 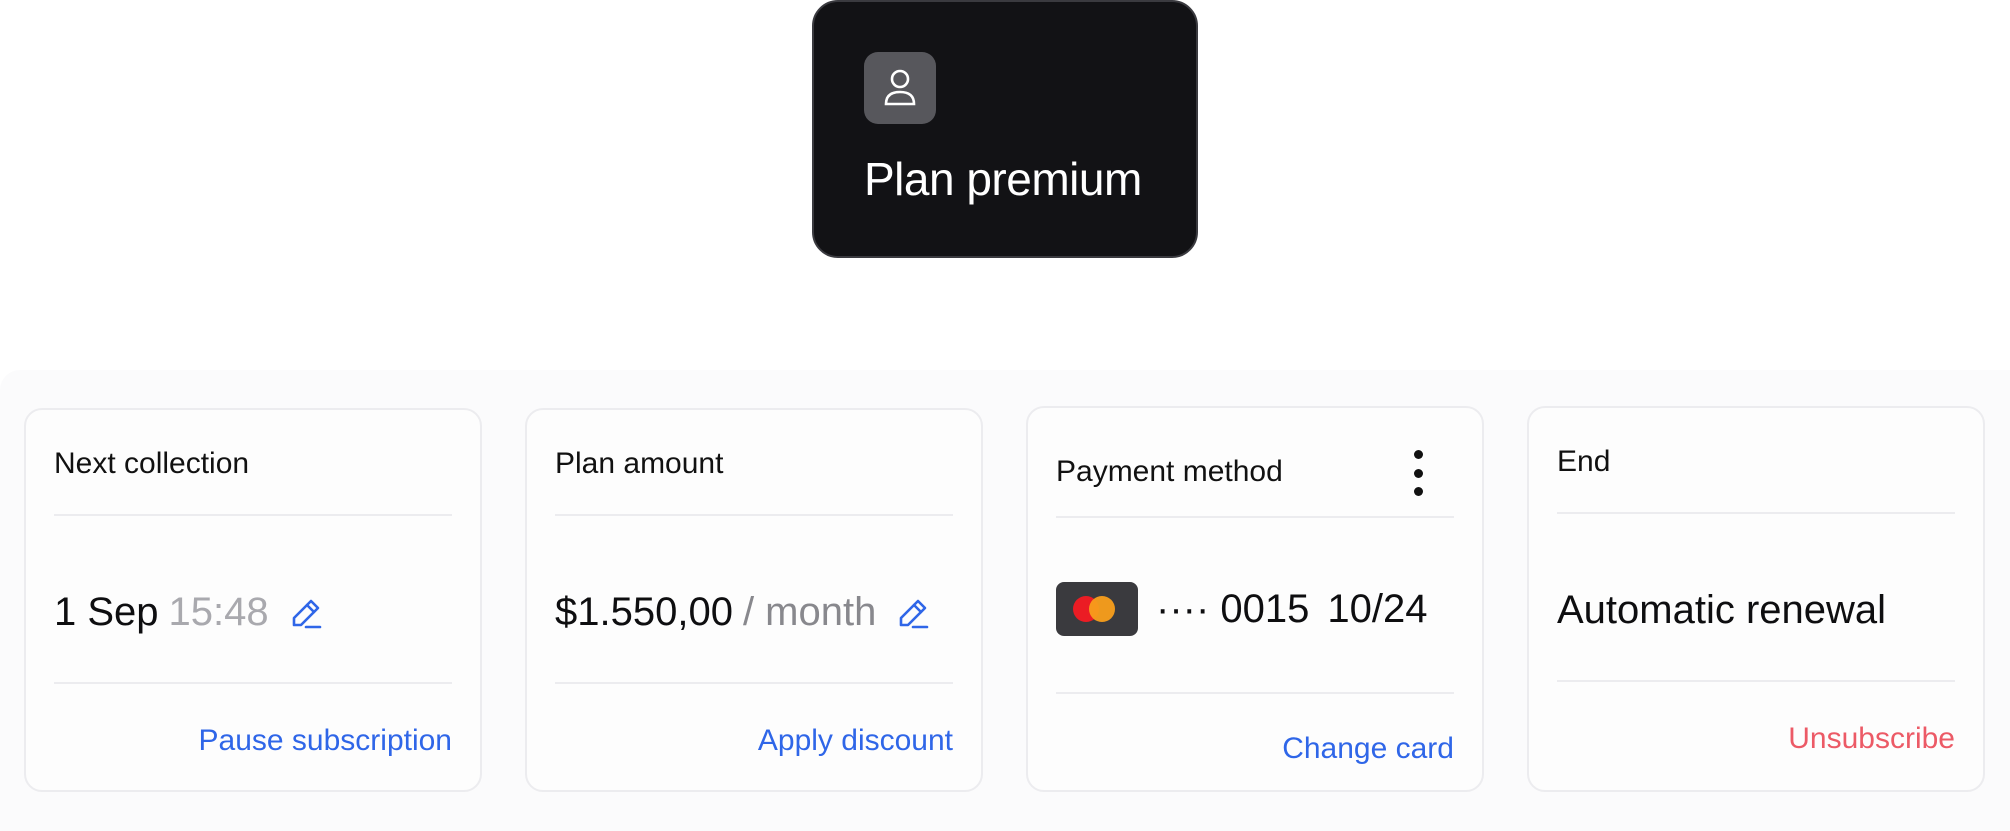 What do you see at coordinates (1377, 608) in the screenshot?
I see `card-expiry: 10/24` at bounding box center [1377, 608].